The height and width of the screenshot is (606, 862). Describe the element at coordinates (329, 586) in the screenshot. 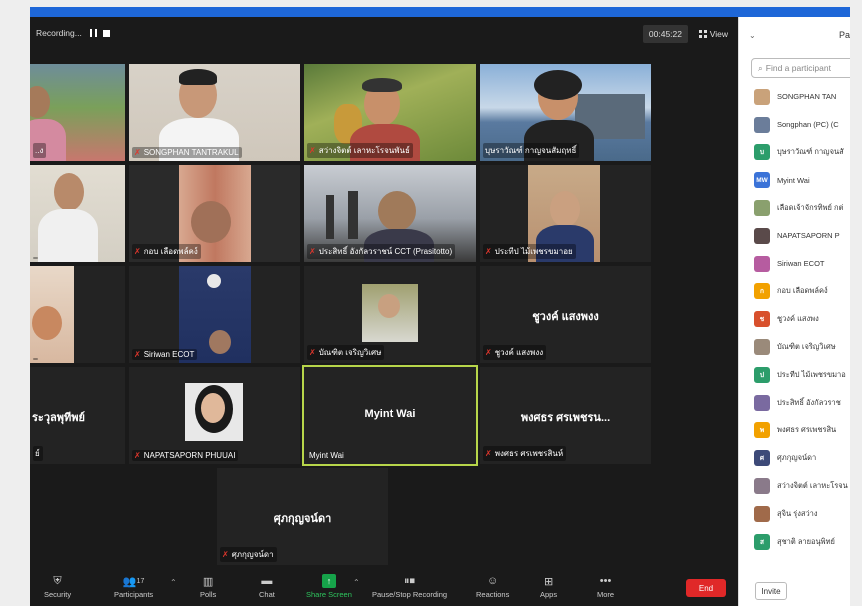

I see `share-screen-button: ↑ Share Screen` at that location.